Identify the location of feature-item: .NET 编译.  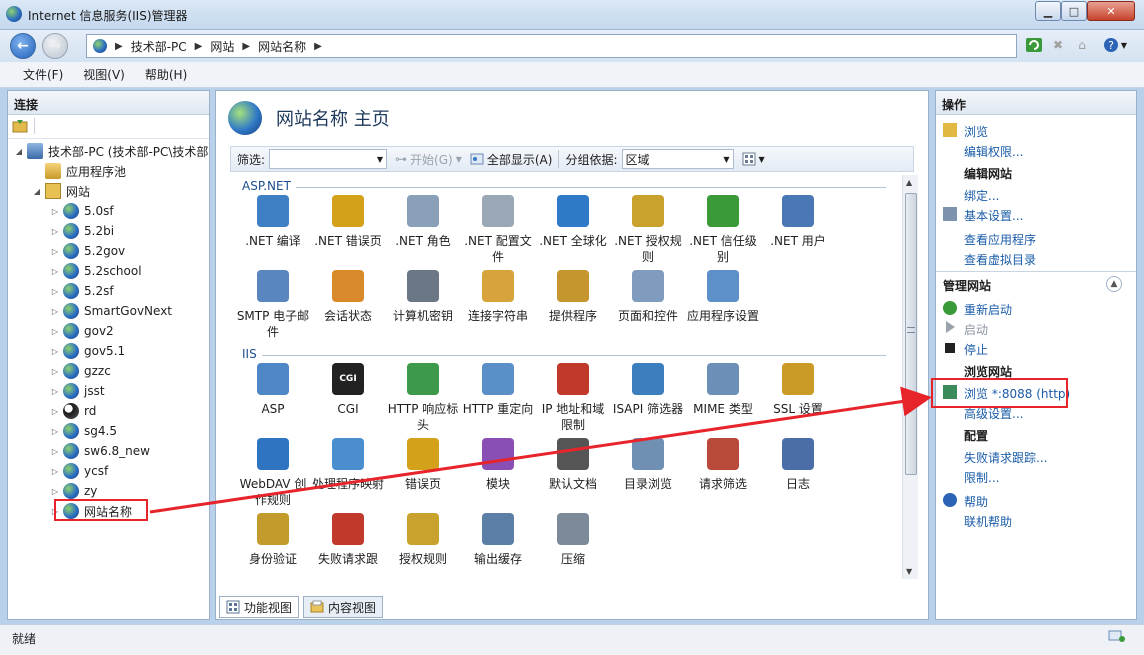
(273, 222).